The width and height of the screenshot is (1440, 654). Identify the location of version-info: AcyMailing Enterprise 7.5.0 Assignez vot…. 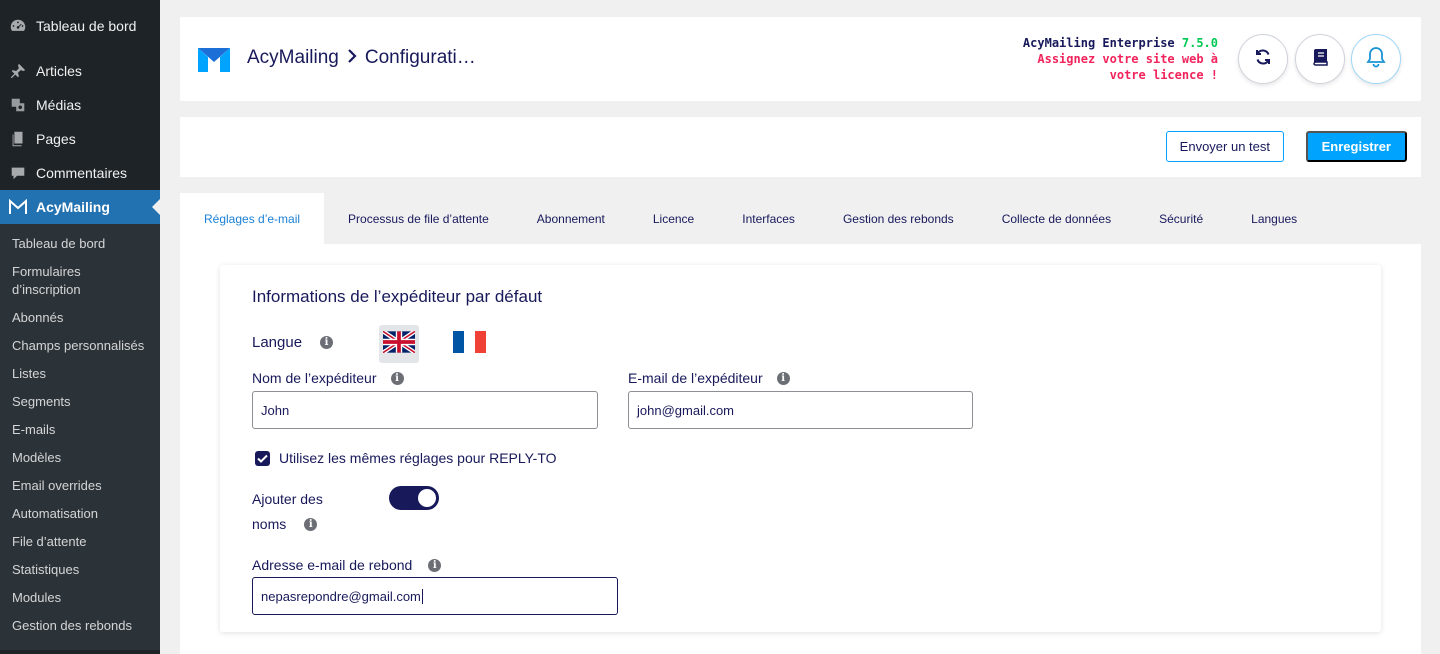
(1118, 59).